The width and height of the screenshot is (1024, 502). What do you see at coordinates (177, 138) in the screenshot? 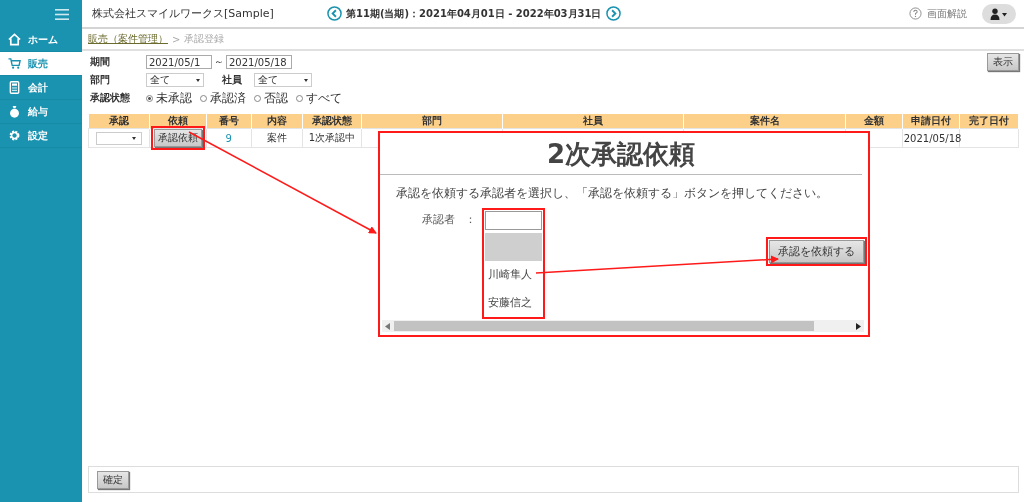
I see `request-approval-button: 承認依頼` at bounding box center [177, 138].